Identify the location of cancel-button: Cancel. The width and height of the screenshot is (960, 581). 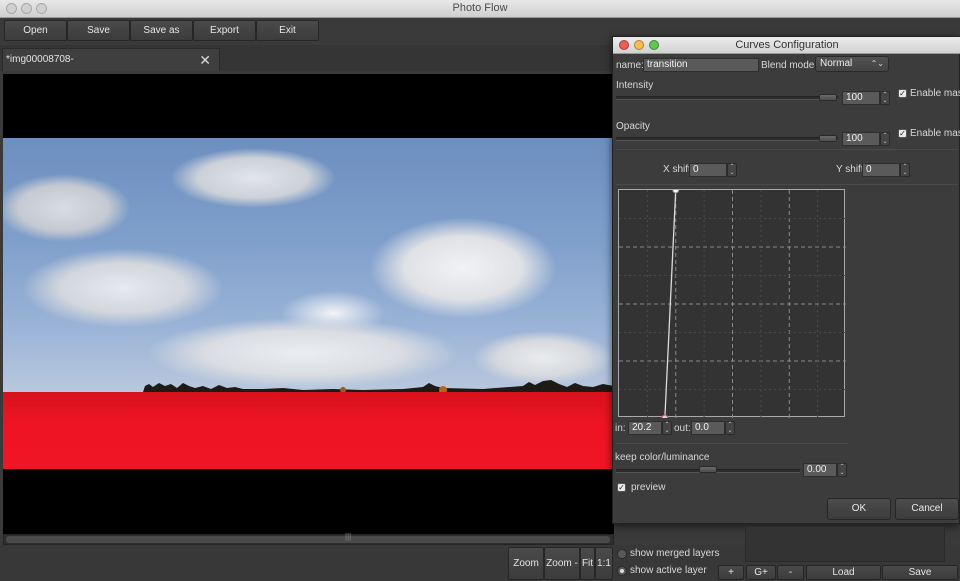
(927, 509).